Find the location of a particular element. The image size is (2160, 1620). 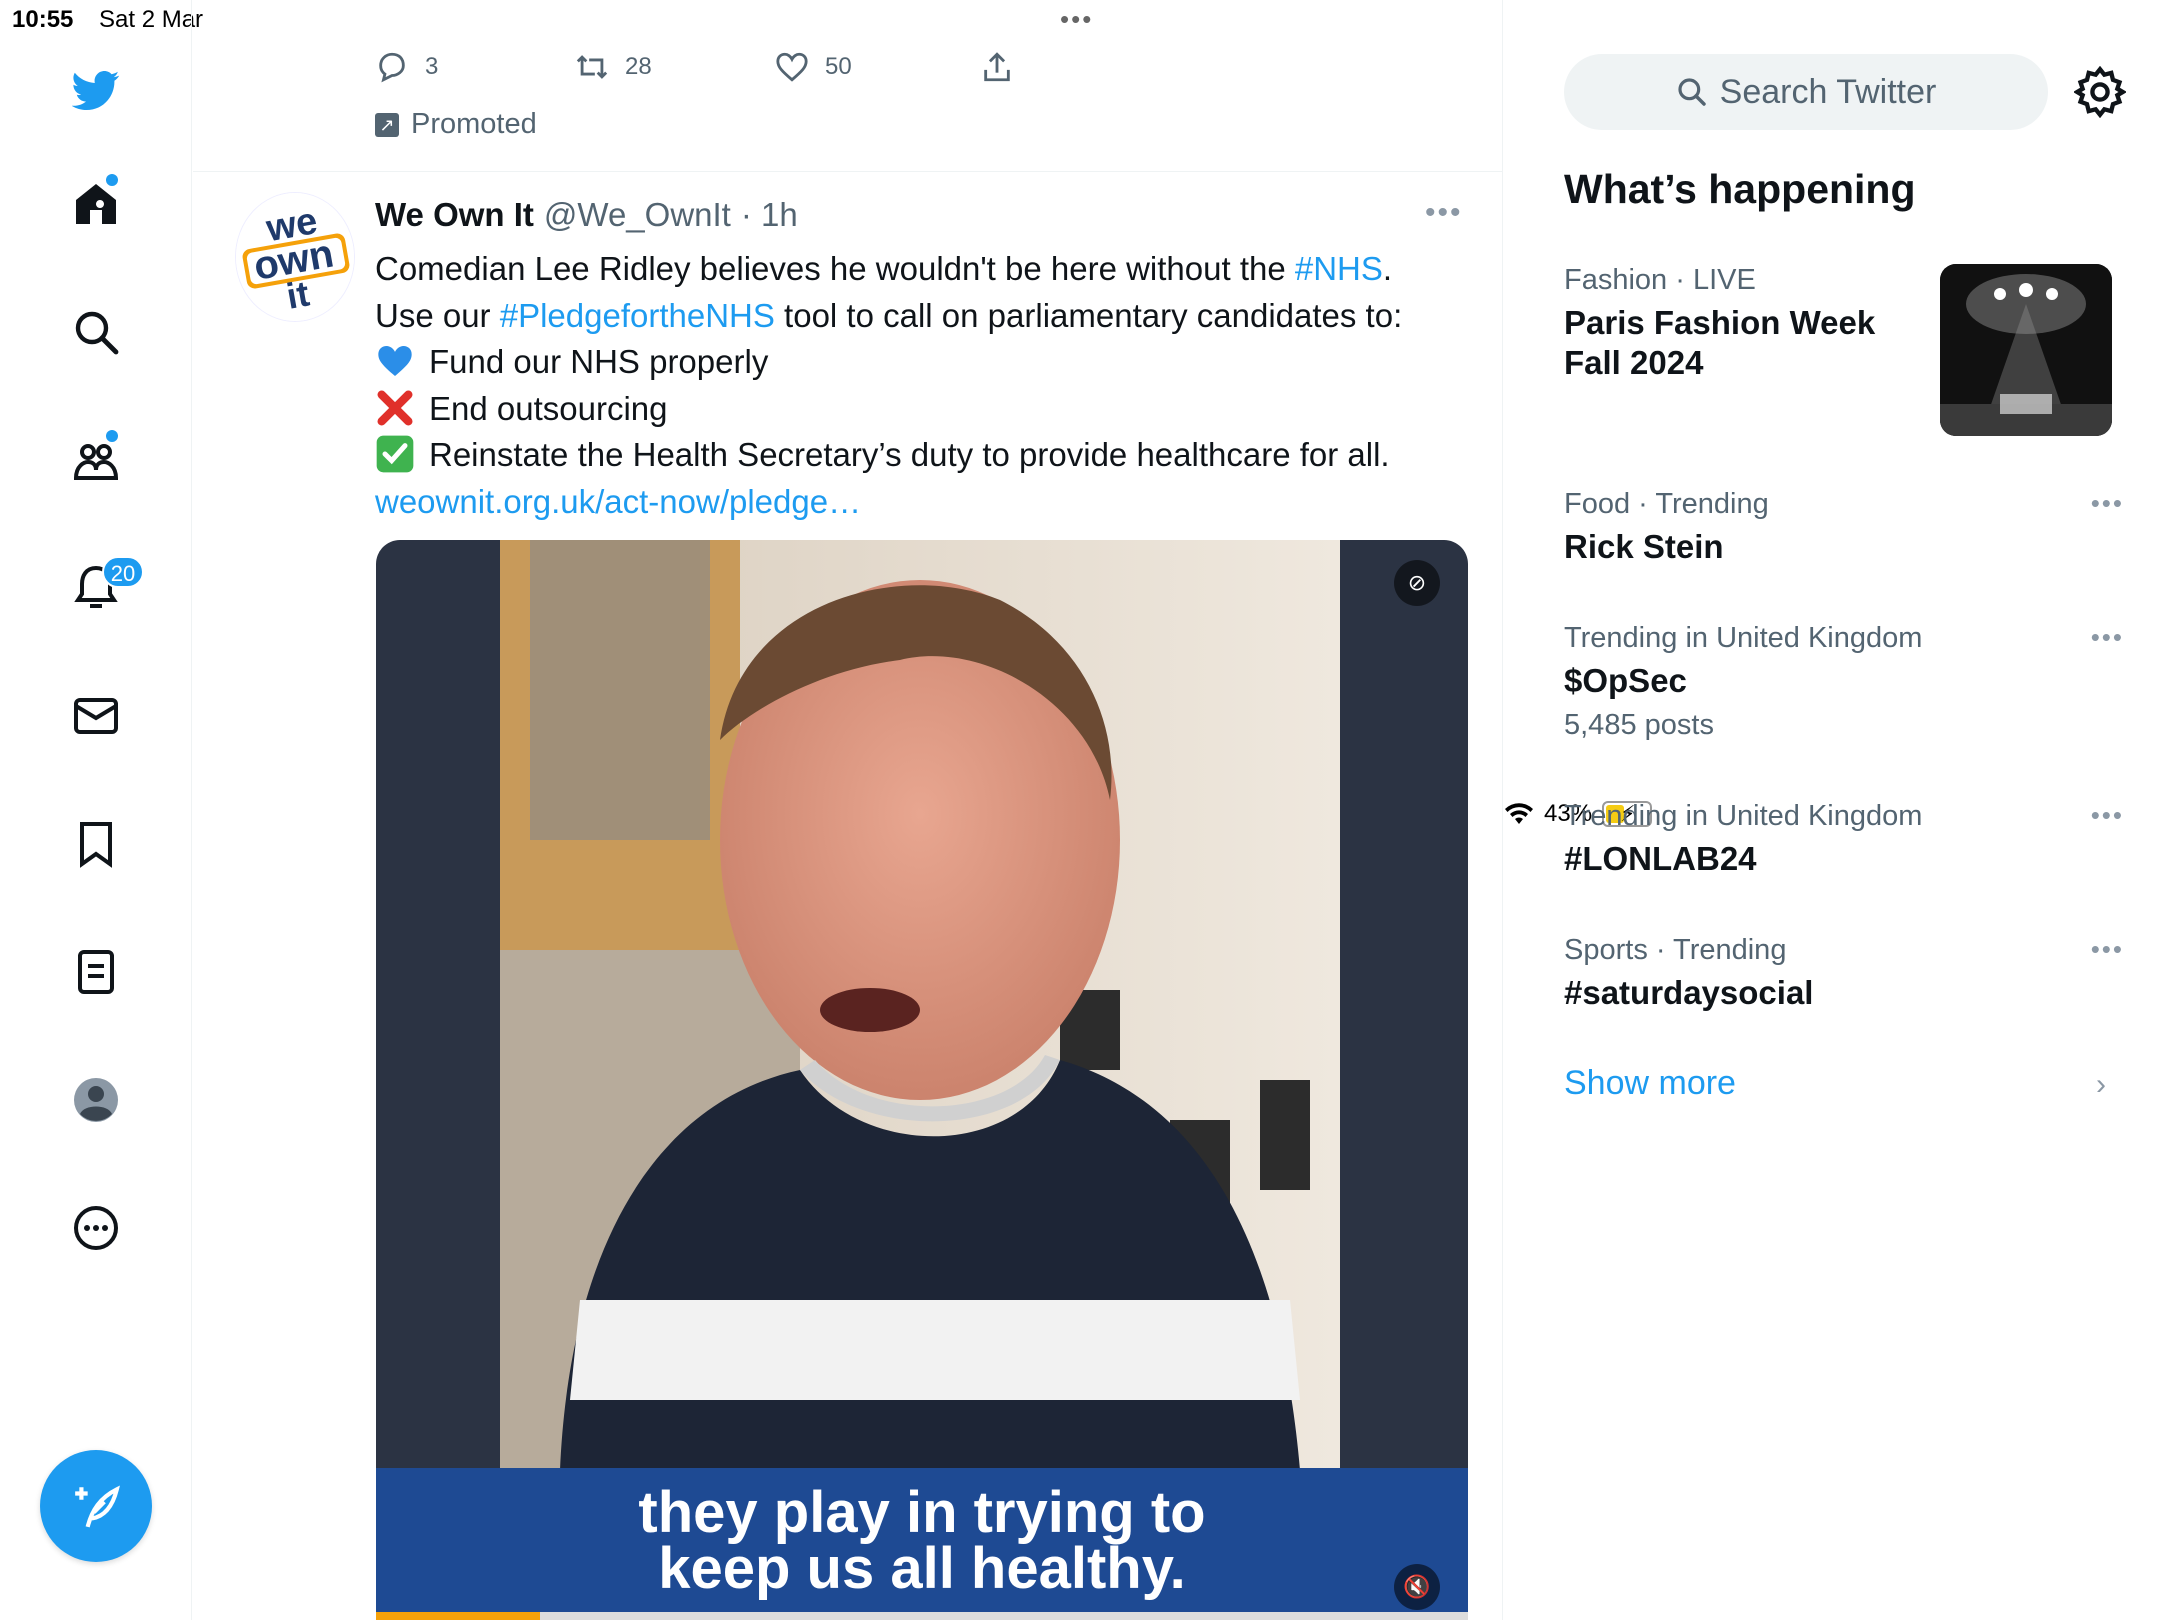

twitter-bird-icon is located at coordinates (96, 90).